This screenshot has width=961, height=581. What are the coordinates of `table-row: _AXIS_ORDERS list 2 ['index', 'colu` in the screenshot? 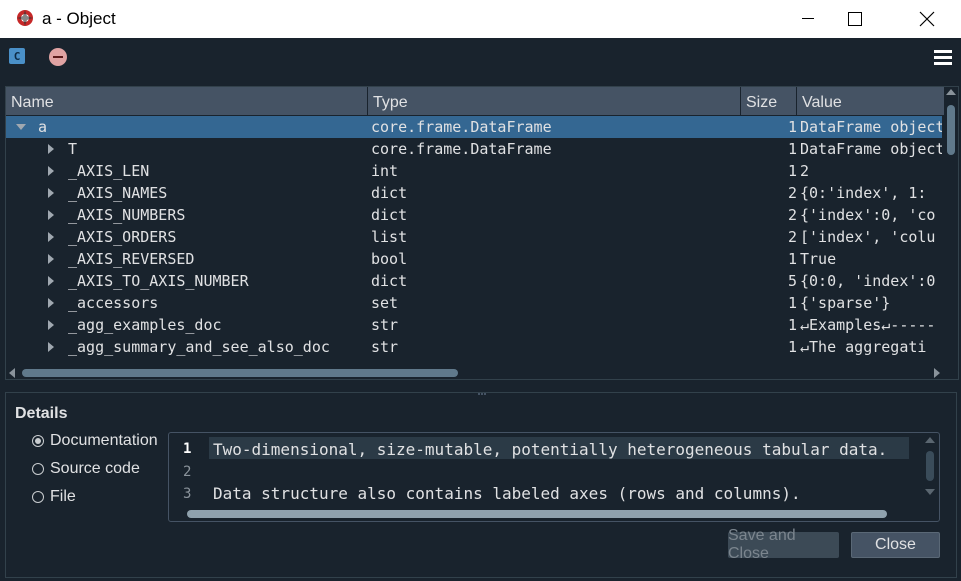 It's located at (474, 237).